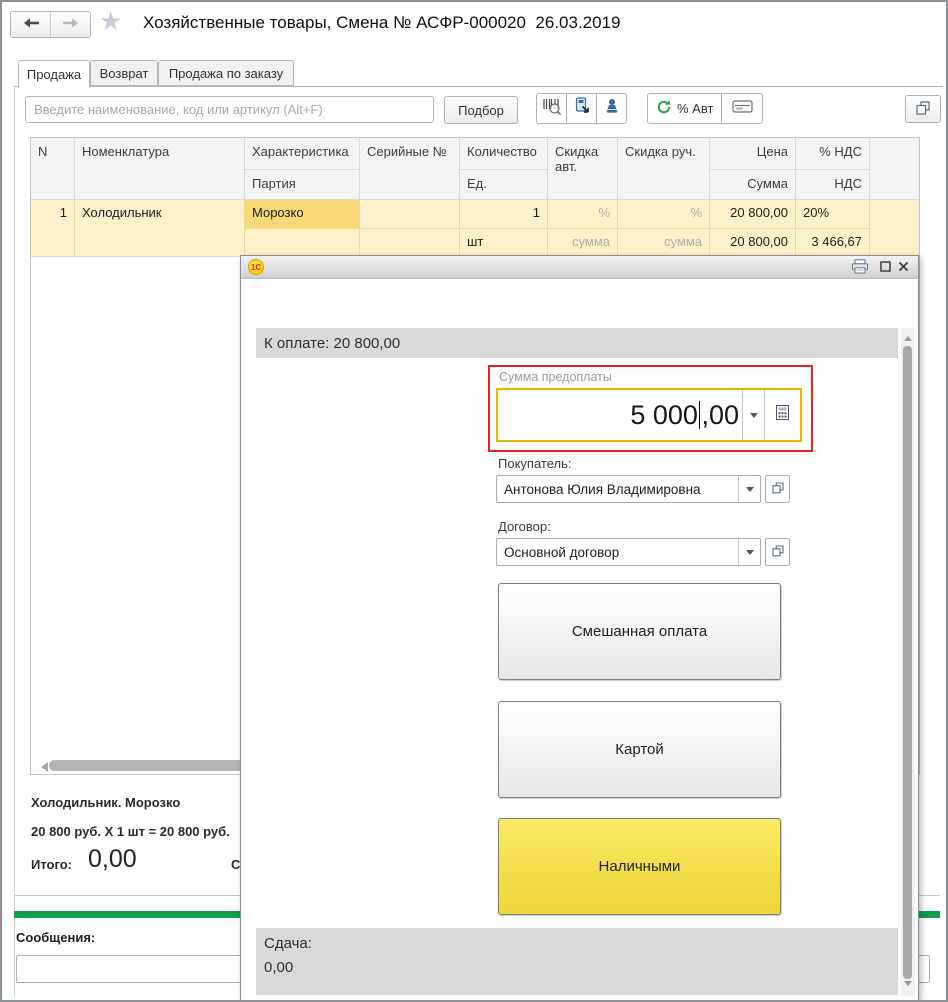  Describe the element at coordinates (504, 214) in the screenshot. I see `cell-quantity: 1` at that location.